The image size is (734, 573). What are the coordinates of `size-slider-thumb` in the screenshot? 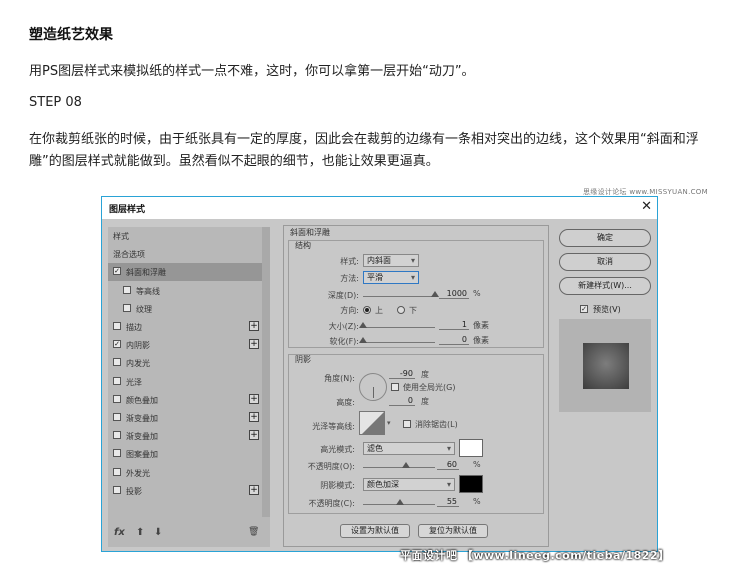 It's located at (363, 325).